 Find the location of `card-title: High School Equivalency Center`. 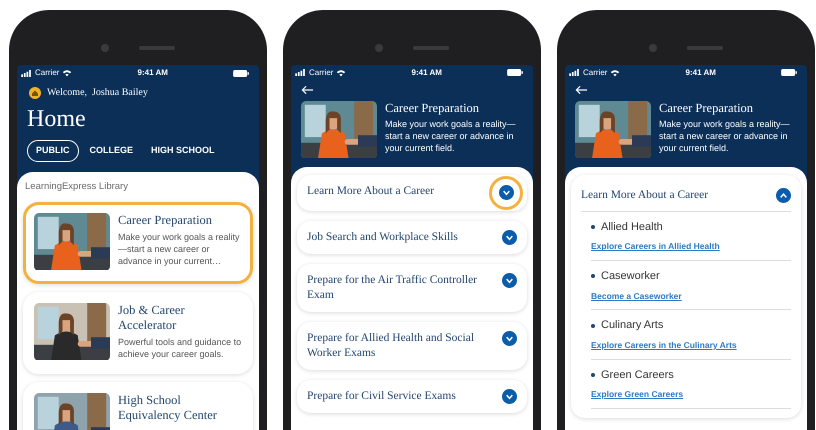

card-title: High School Equivalency Center is located at coordinates (168, 408).